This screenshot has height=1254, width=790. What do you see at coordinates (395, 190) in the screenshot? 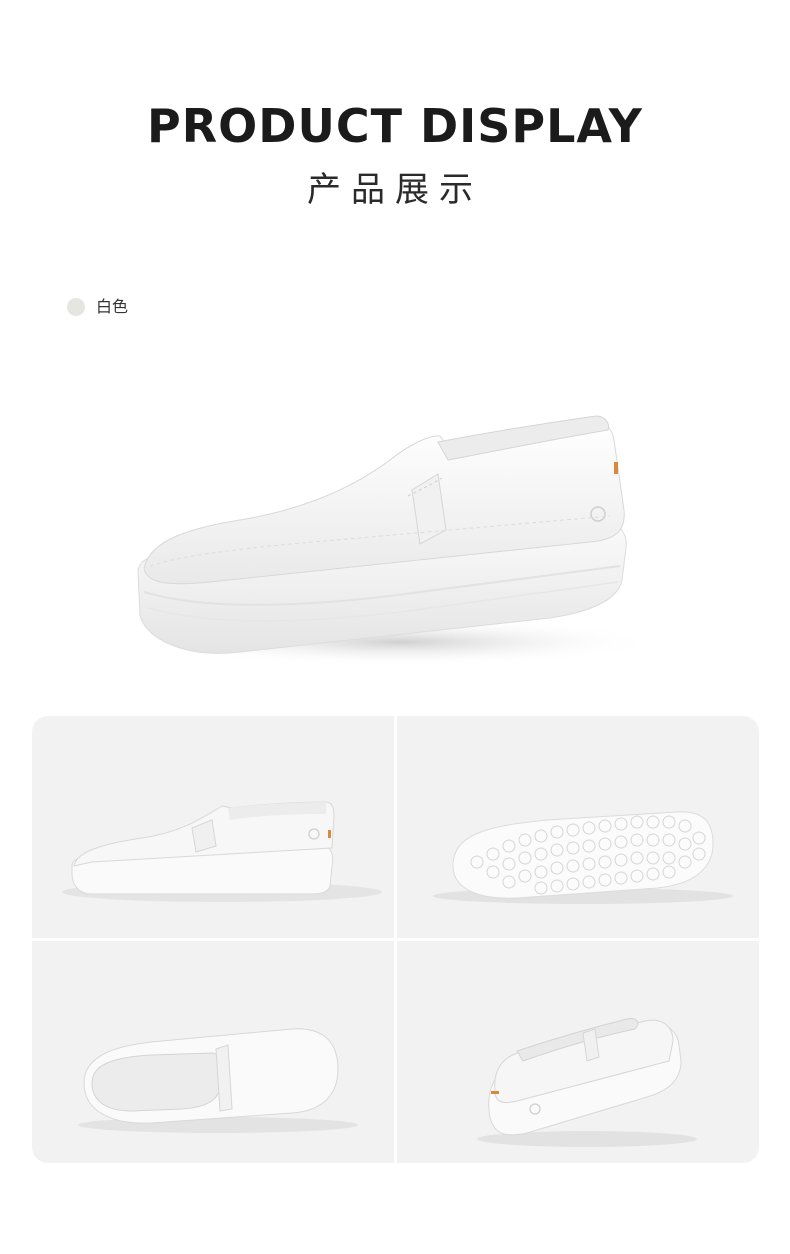
I see `page-title-cn: 产品展示` at bounding box center [395, 190].